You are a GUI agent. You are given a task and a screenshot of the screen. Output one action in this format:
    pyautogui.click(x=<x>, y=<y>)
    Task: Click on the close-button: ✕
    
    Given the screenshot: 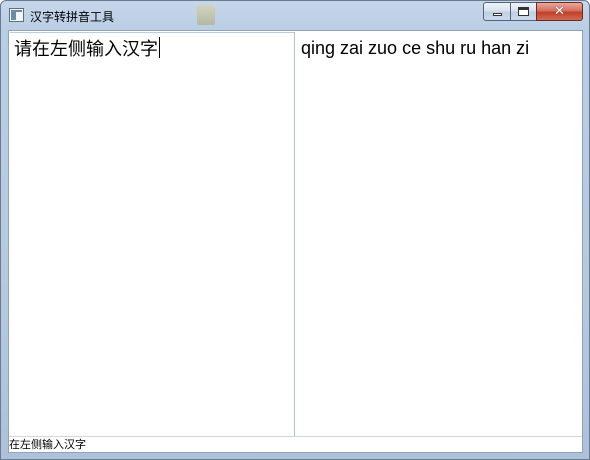 What is the action you would take?
    pyautogui.click(x=559, y=11)
    